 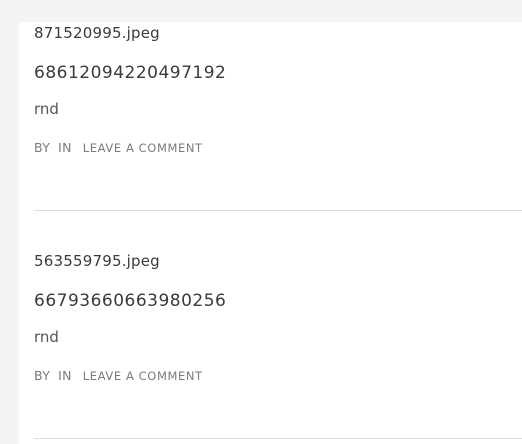 What do you see at coordinates (130, 301) in the screenshot?
I see `post-title: 66793660663980256` at bounding box center [130, 301].